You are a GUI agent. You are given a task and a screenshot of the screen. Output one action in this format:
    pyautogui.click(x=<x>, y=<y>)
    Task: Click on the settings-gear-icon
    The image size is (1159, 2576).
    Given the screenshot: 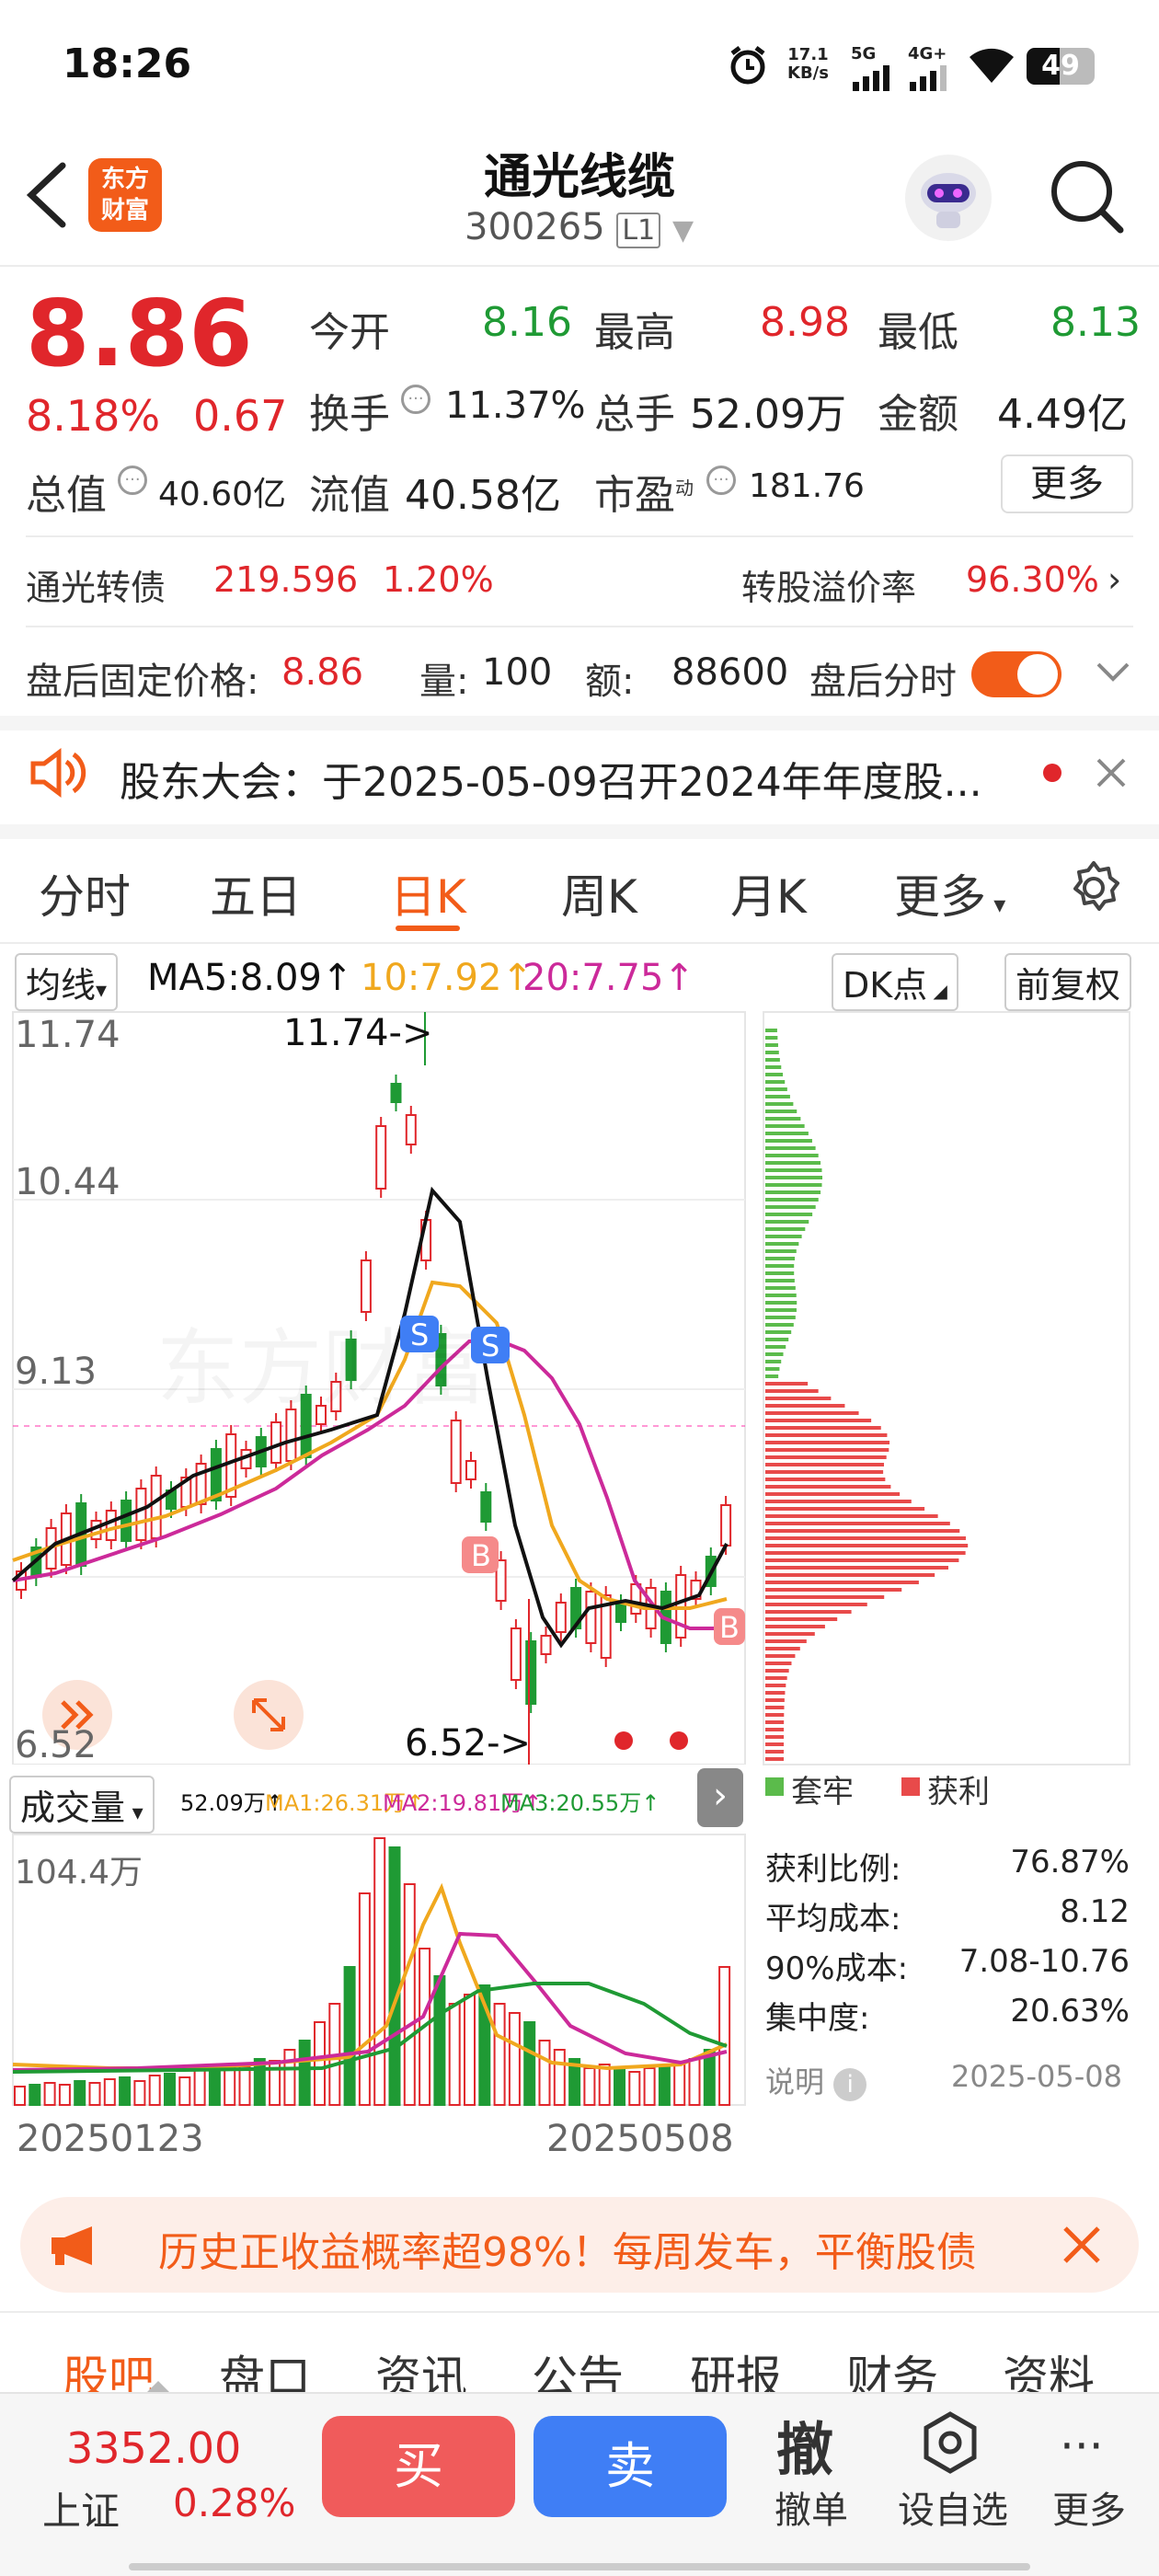 What is the action you would take?
    pyautogui.click(x=1093, y=889)
    